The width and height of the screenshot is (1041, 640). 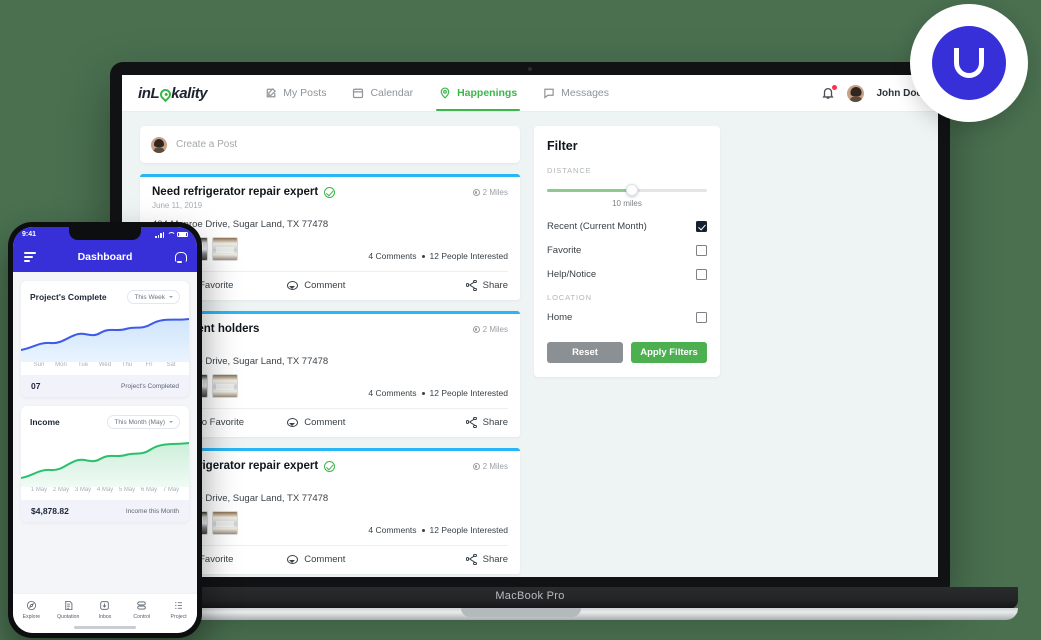 What do you see at coordinates (180, 257) in the screenshot?
I see `bell-icon` at bounding box center [180, 257].